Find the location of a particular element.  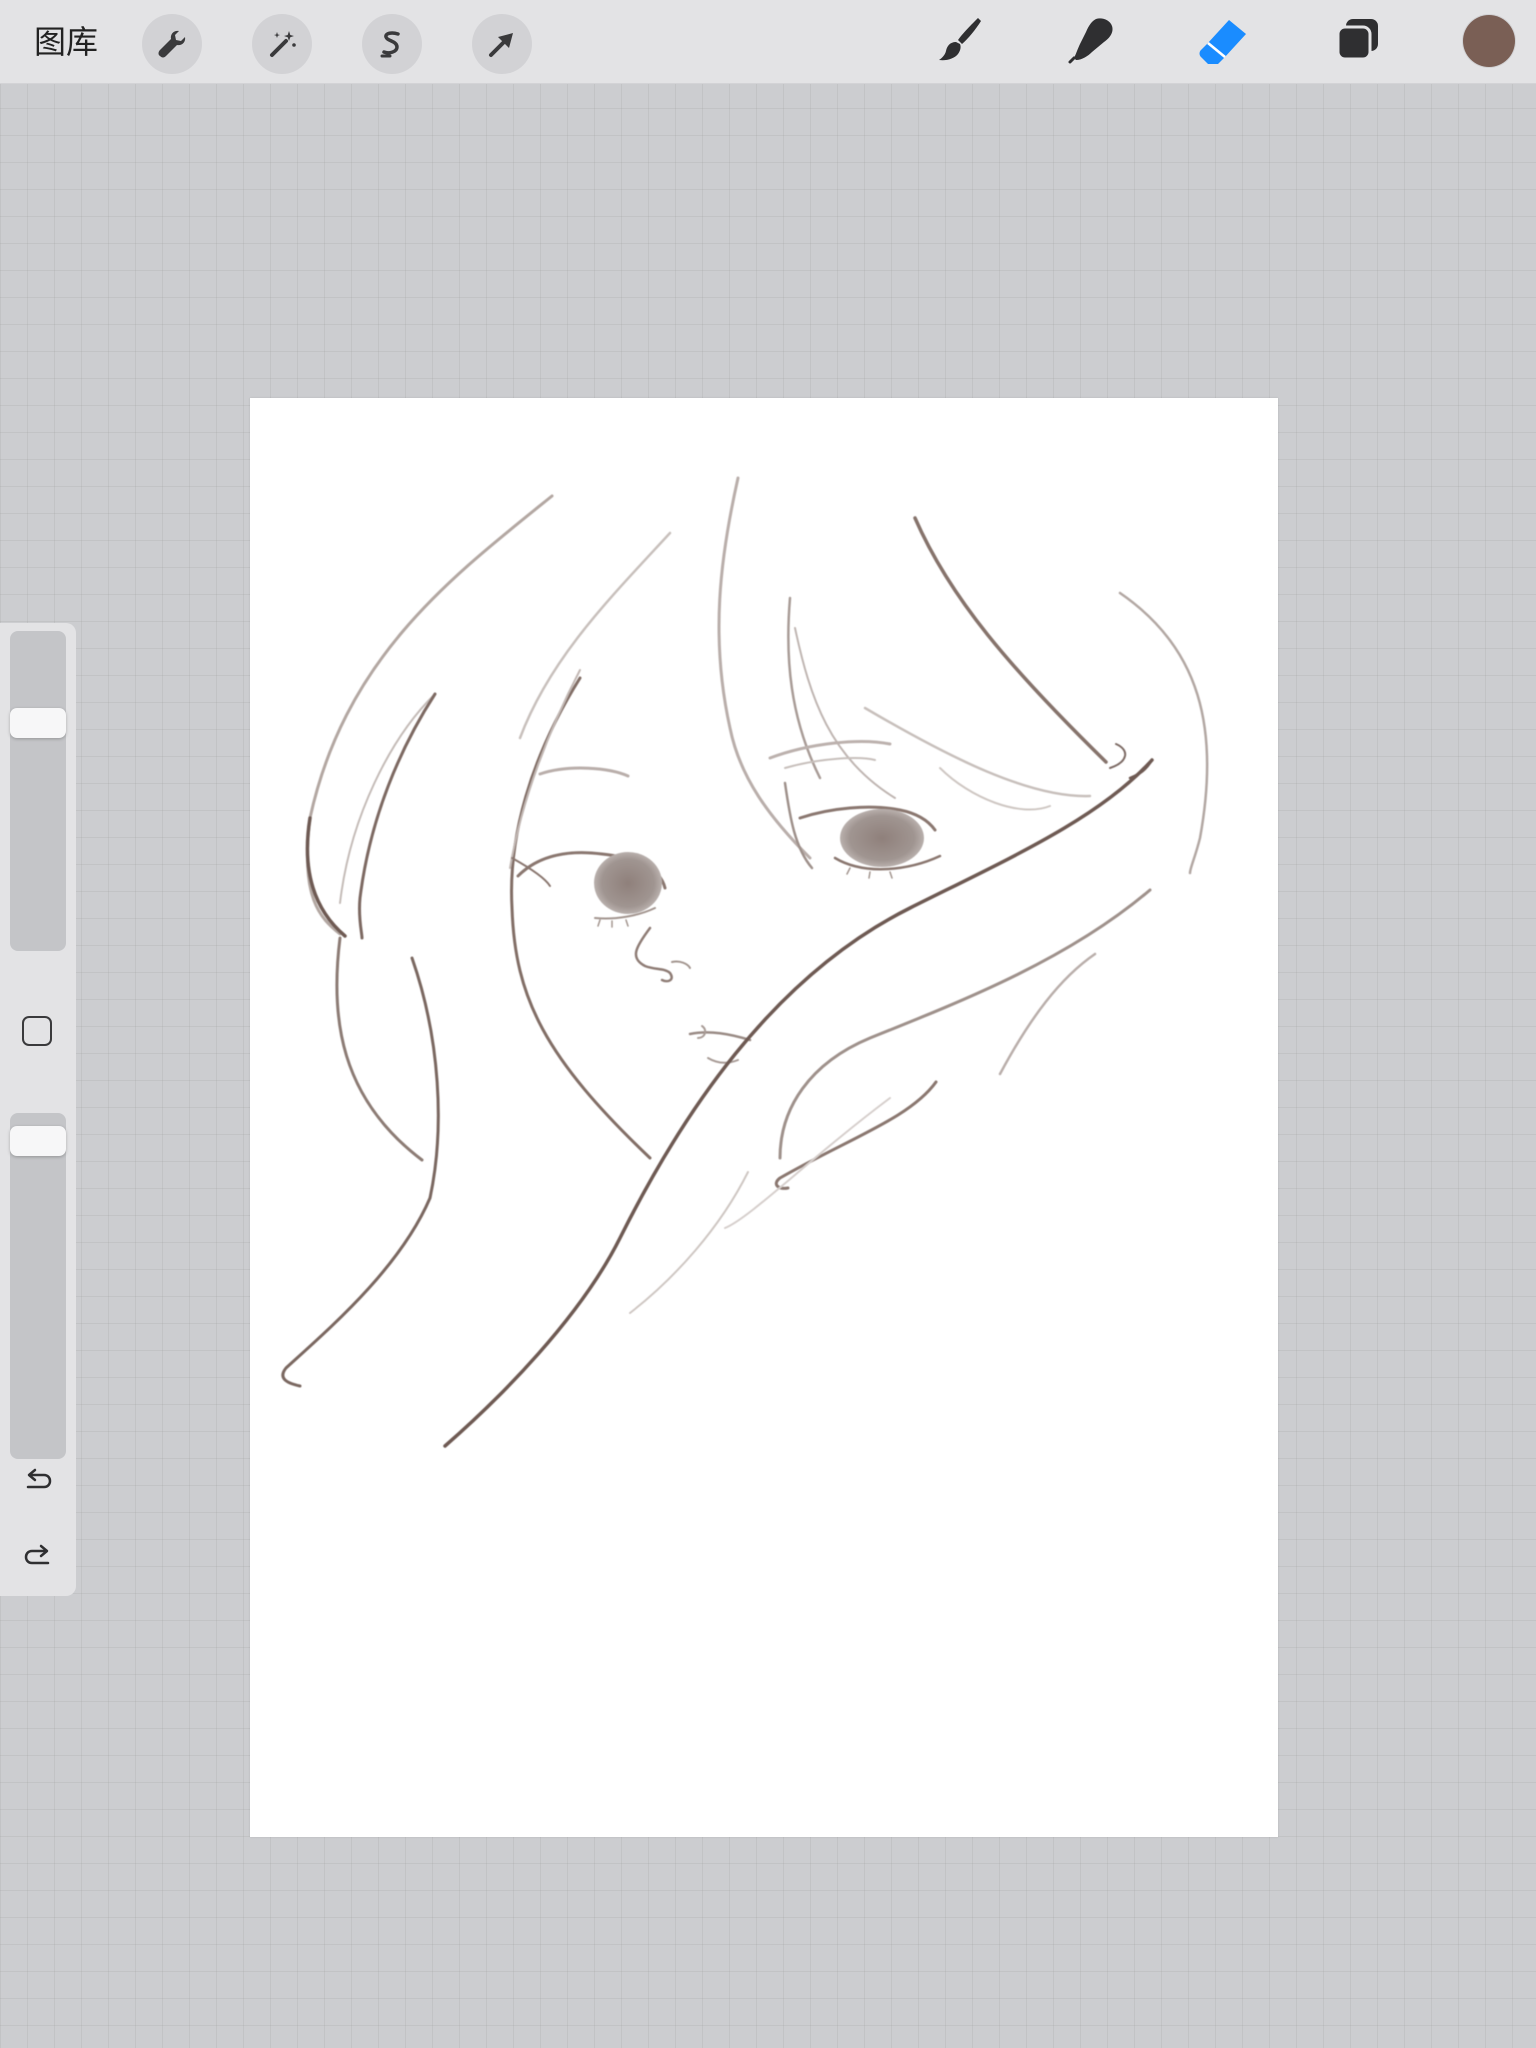

brush-size-slider-thumb is located at coordinates (38, 723).